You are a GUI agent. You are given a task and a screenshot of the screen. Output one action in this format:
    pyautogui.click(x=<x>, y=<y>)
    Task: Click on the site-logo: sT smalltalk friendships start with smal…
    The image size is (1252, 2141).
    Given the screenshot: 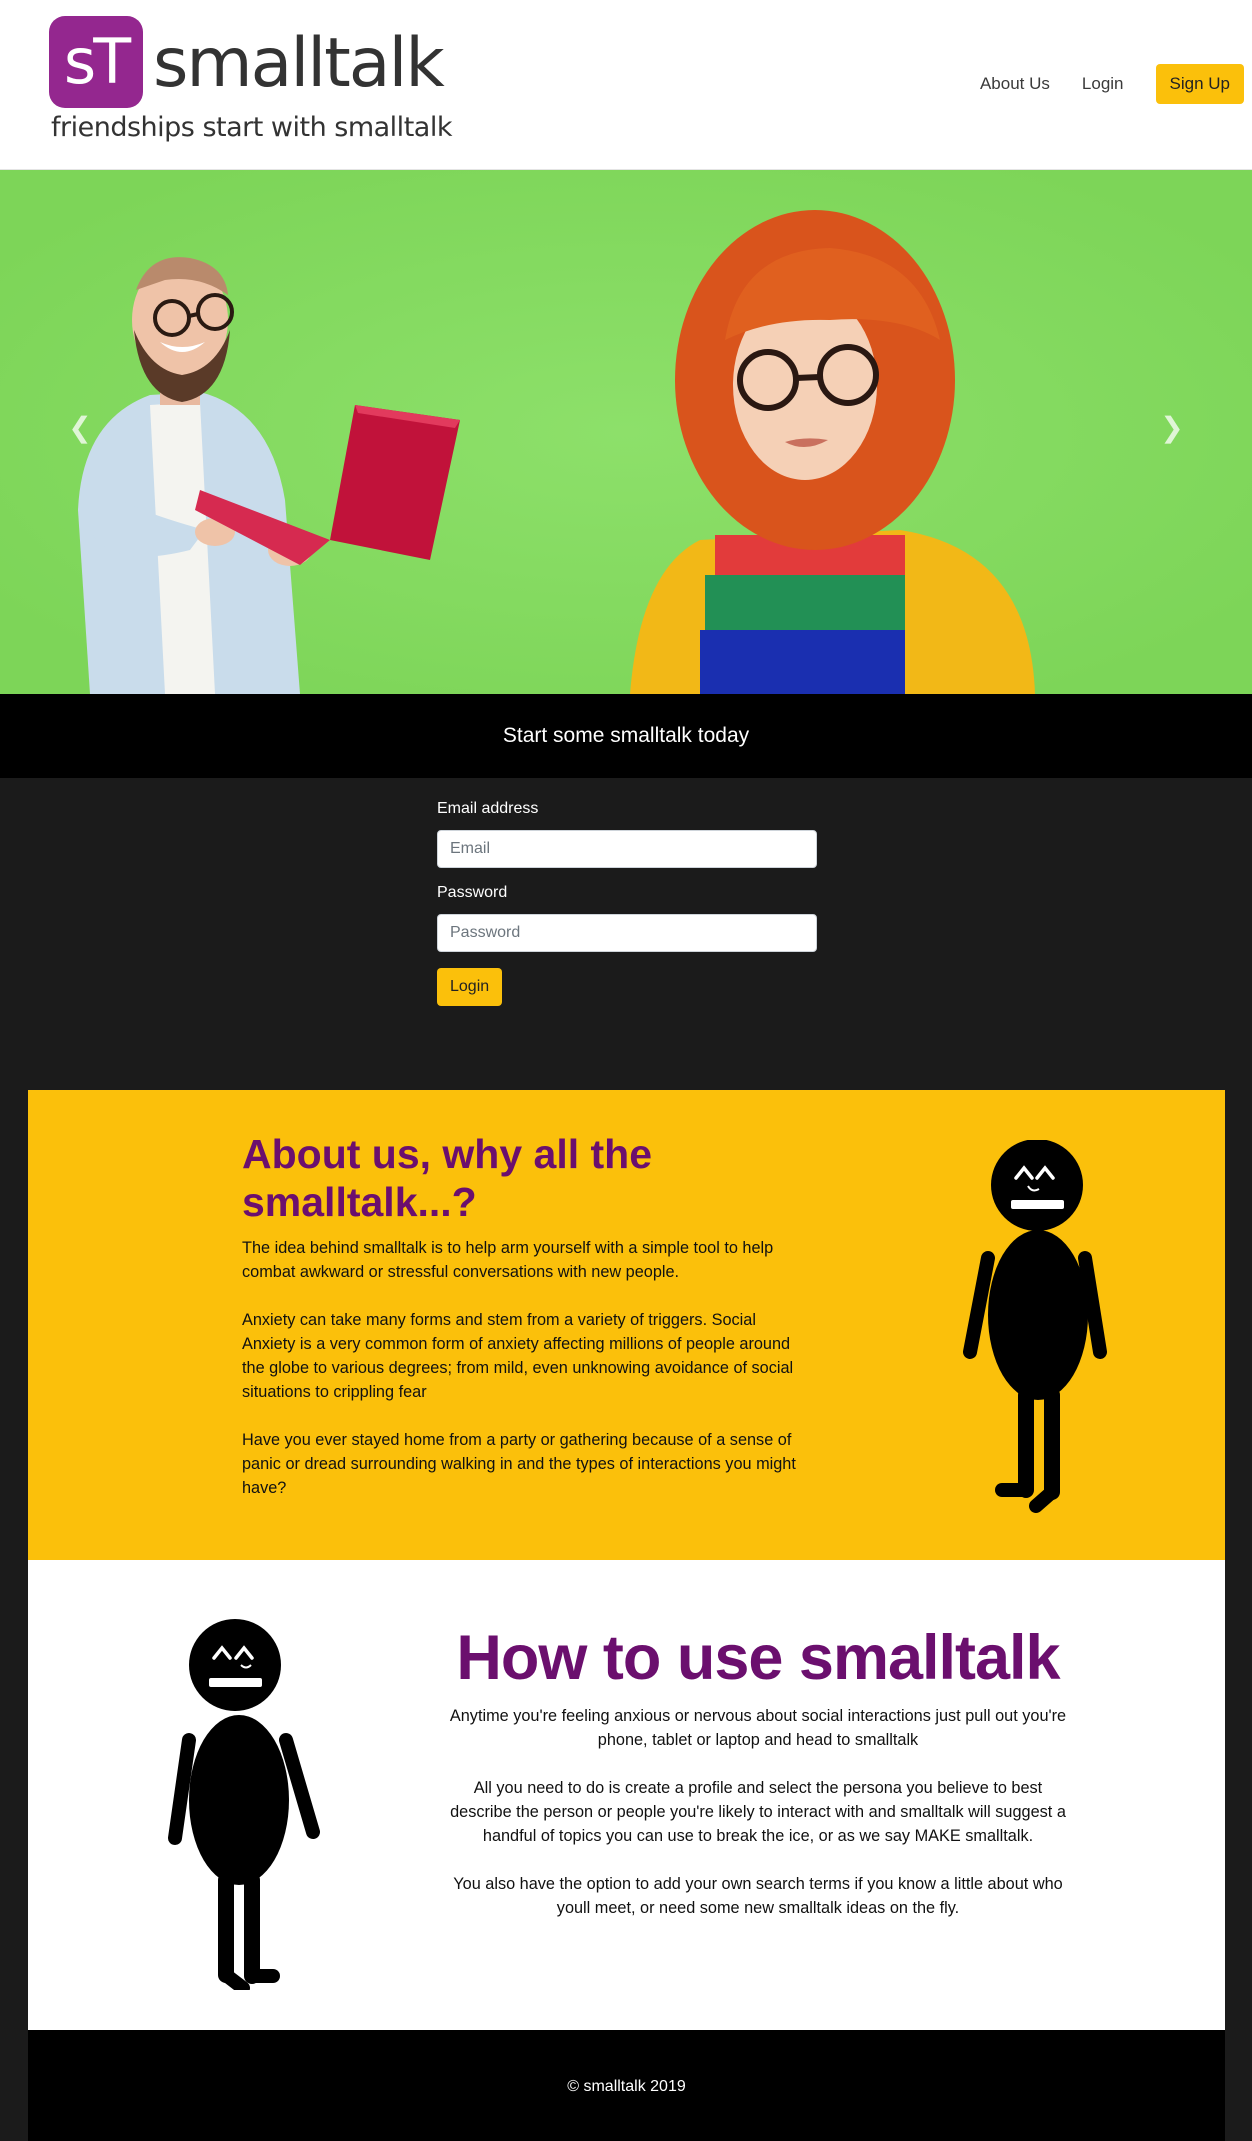 What is the action you would take?
    pyautogui.click(x=250, y=81)
    